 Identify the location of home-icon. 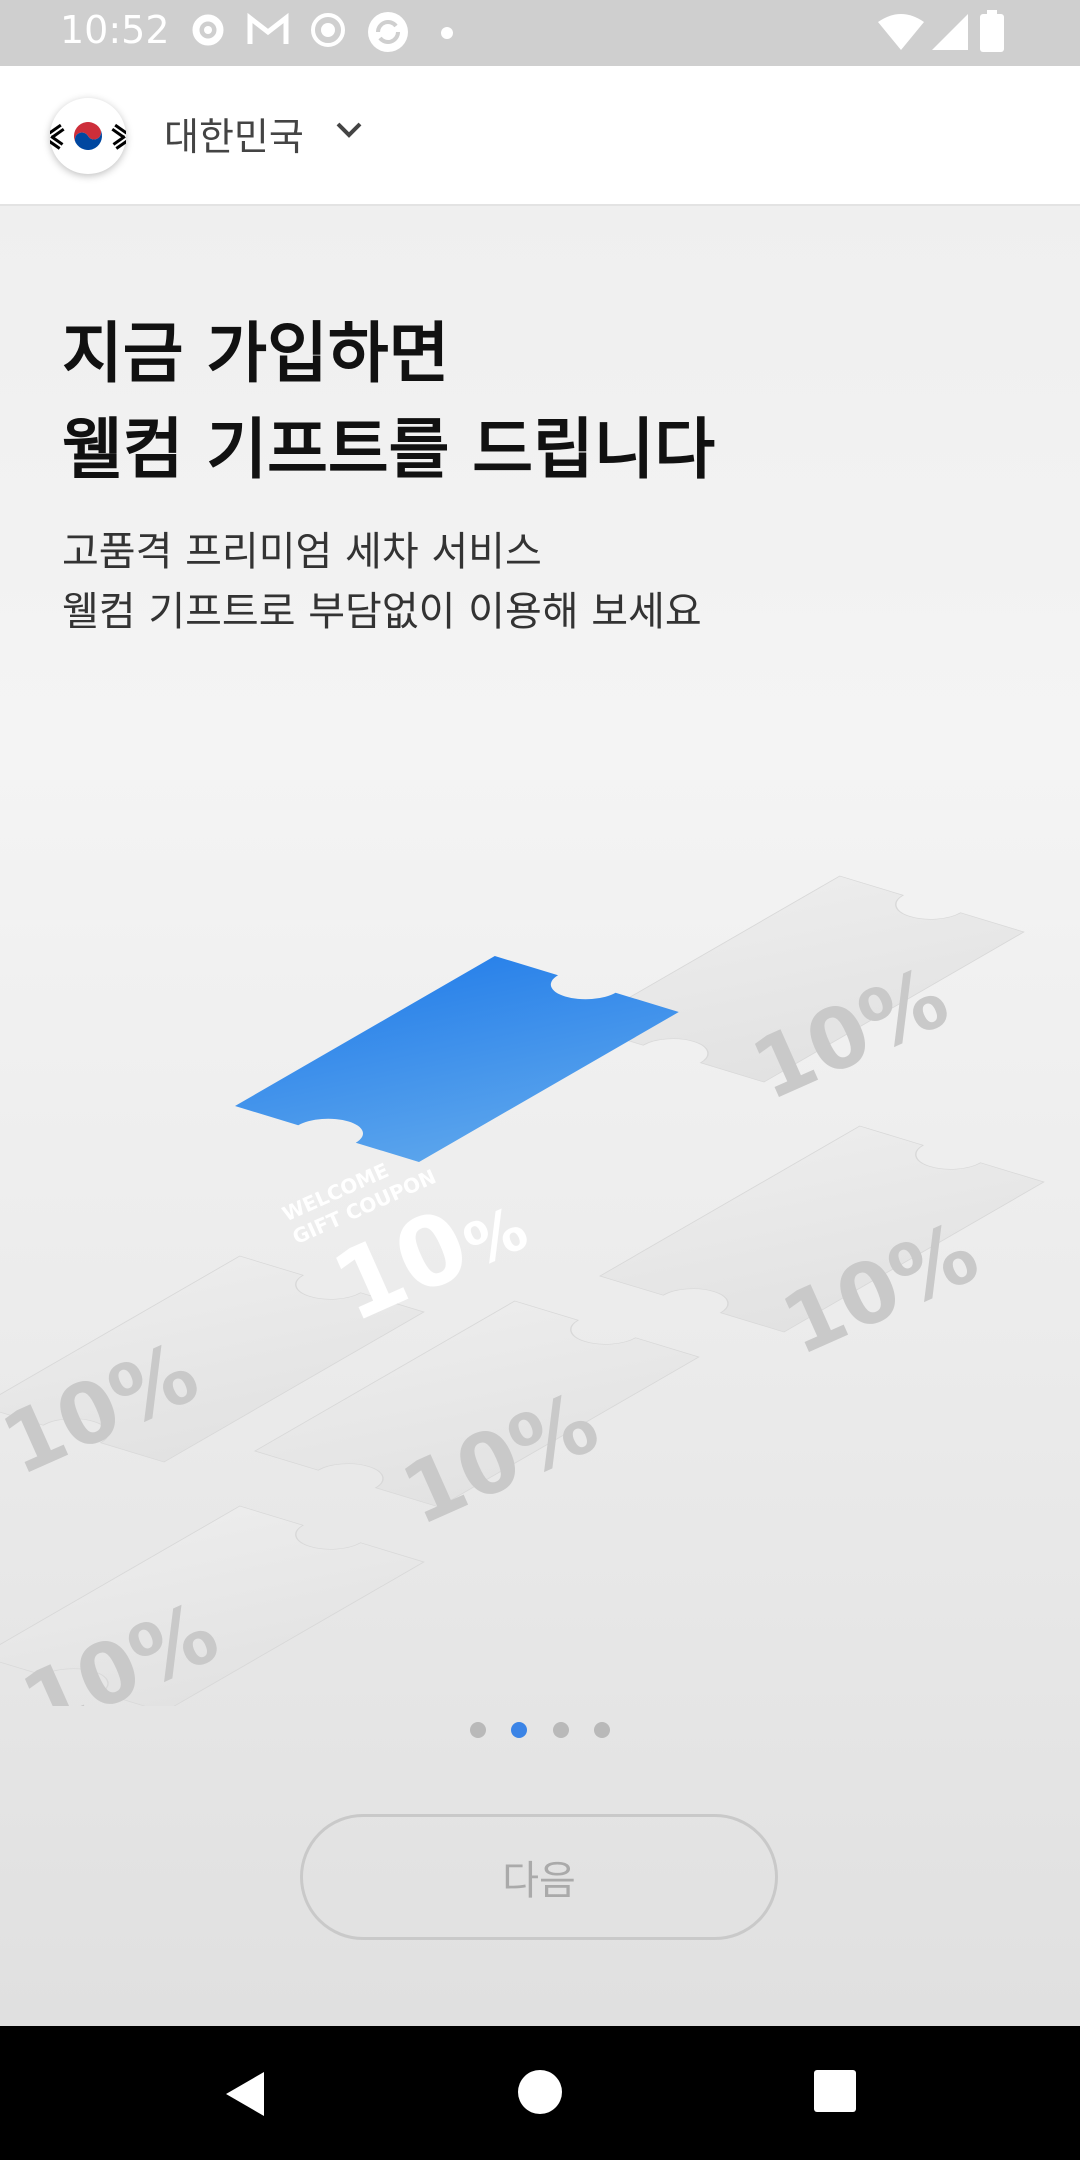
(540, 2092).